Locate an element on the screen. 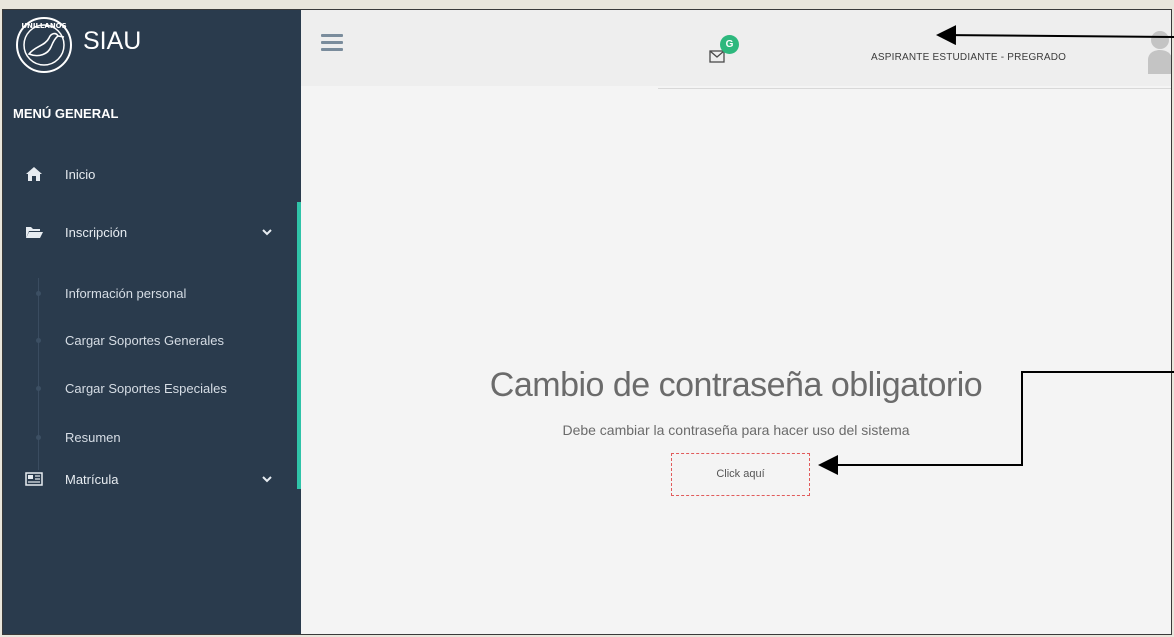 The width and height of the screenshot is (1174, 637). arrow-to-click-link is located at coordinates (996, 423).